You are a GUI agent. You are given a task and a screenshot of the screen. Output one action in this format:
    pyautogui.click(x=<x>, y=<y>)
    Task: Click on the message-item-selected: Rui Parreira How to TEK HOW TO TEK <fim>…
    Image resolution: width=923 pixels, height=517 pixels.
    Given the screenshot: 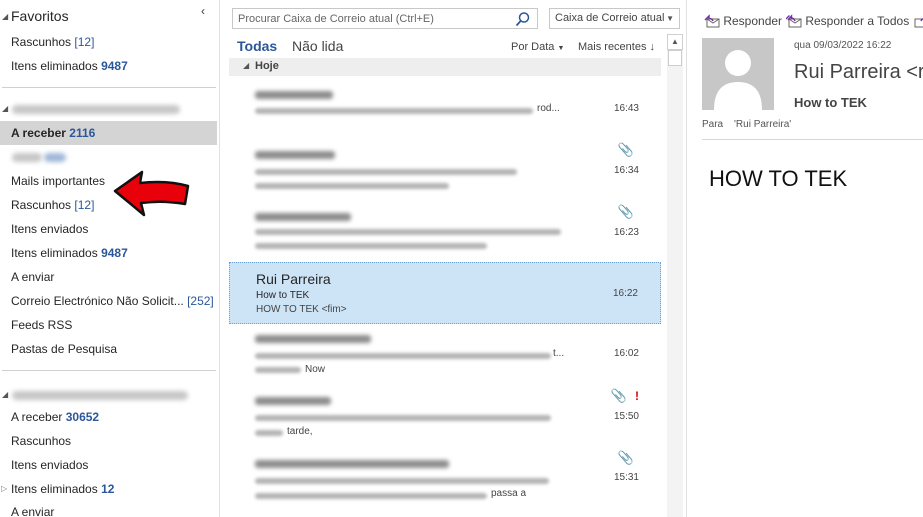 What is the action you would take?
    pyautogui.click(x=445, y=293)
    